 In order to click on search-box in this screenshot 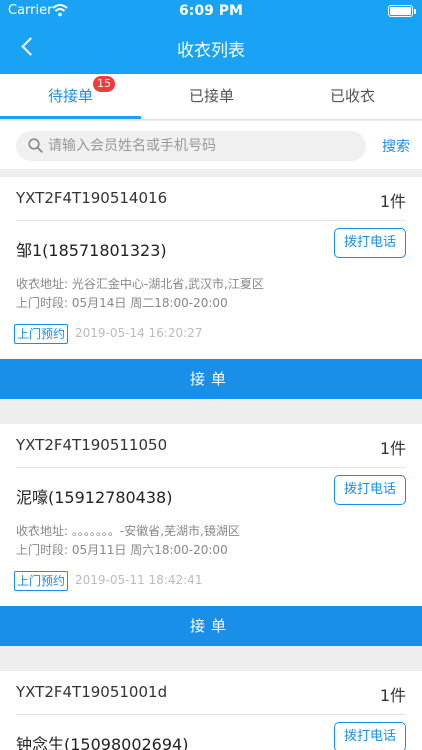, I will do `click(191, 146)`.